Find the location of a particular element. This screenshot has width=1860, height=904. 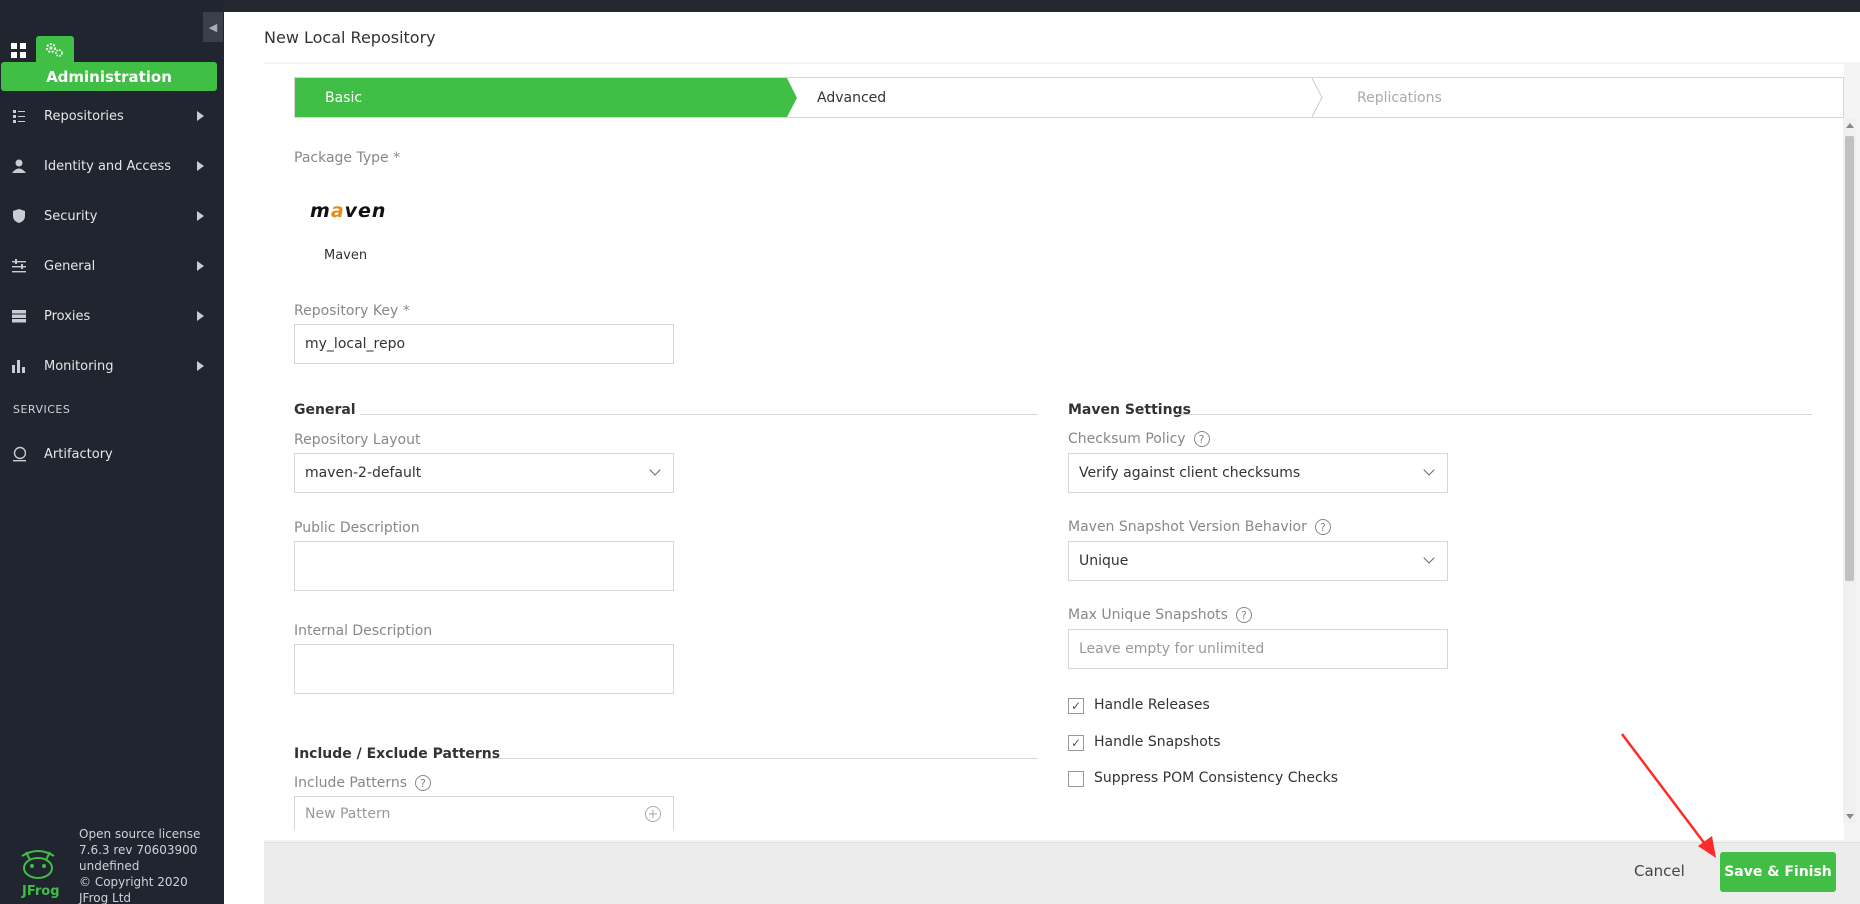

step-basic: Basic is located at coordinates (546, 97).